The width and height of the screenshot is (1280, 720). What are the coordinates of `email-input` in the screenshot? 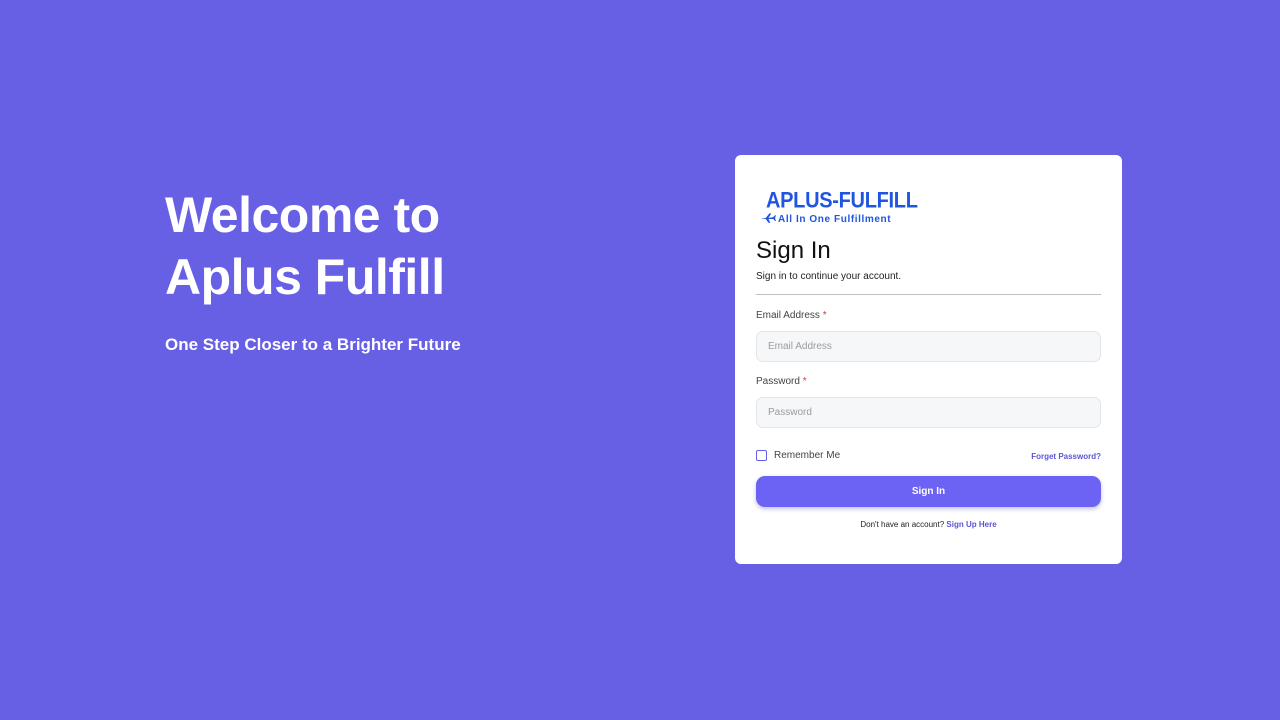 It's located at (928, 346).